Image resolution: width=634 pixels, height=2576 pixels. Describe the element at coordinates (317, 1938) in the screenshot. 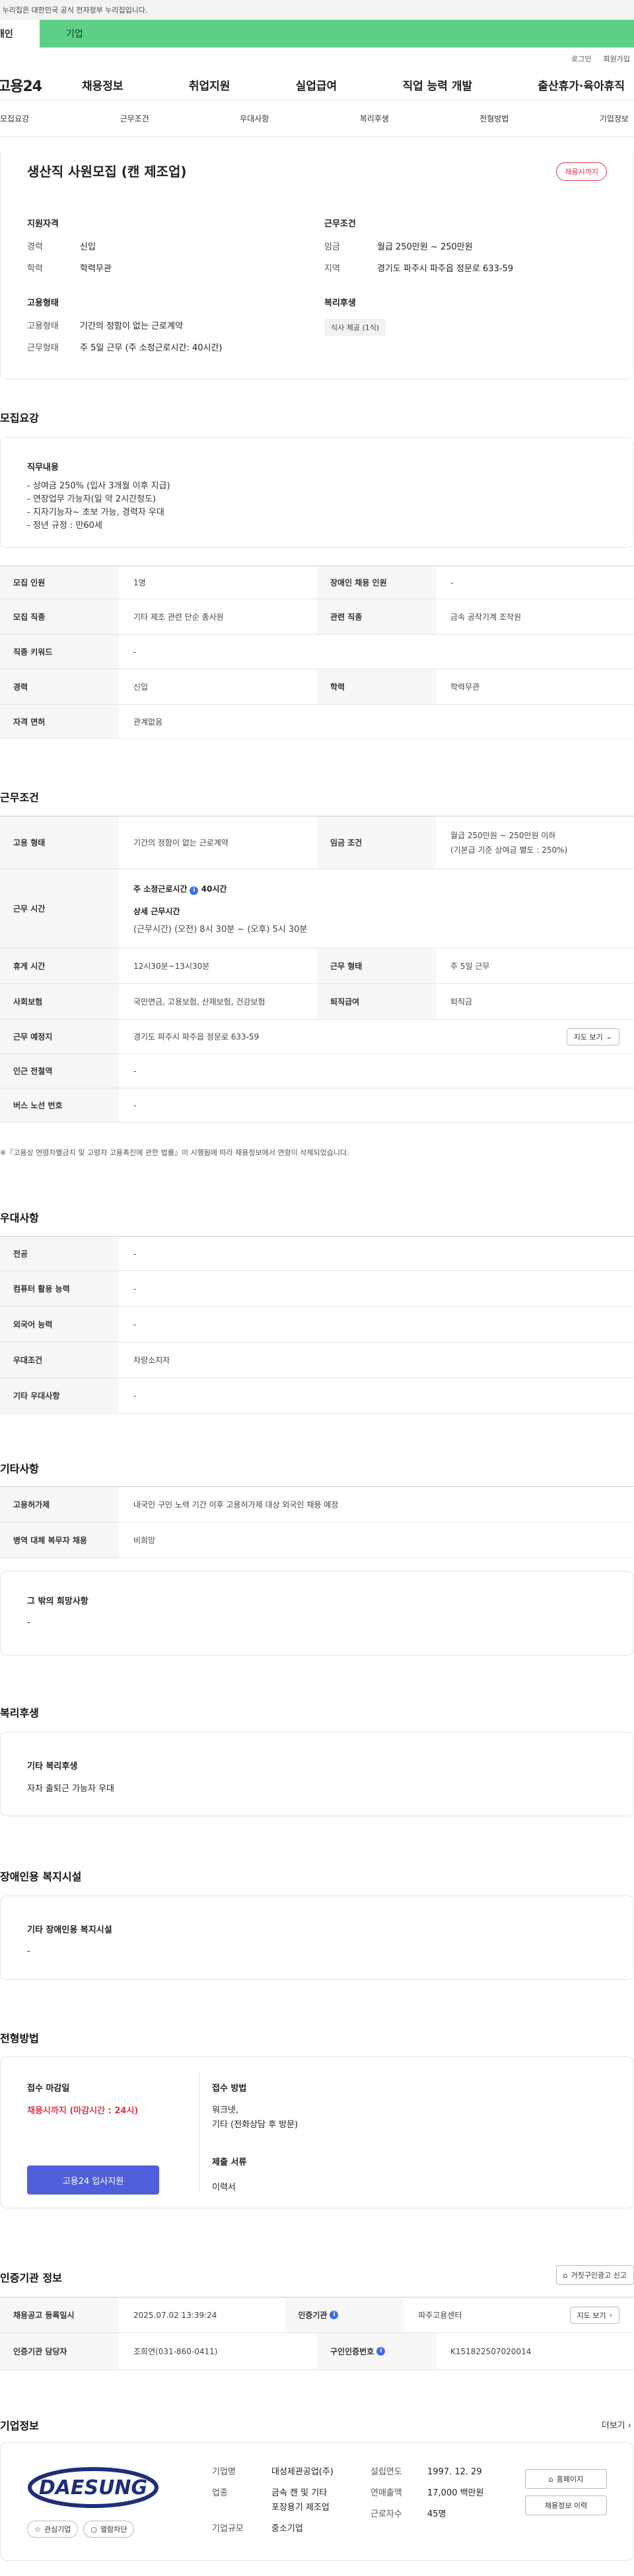

I see `disability-card: 기타 장애인용 복지시설 -` at that location.